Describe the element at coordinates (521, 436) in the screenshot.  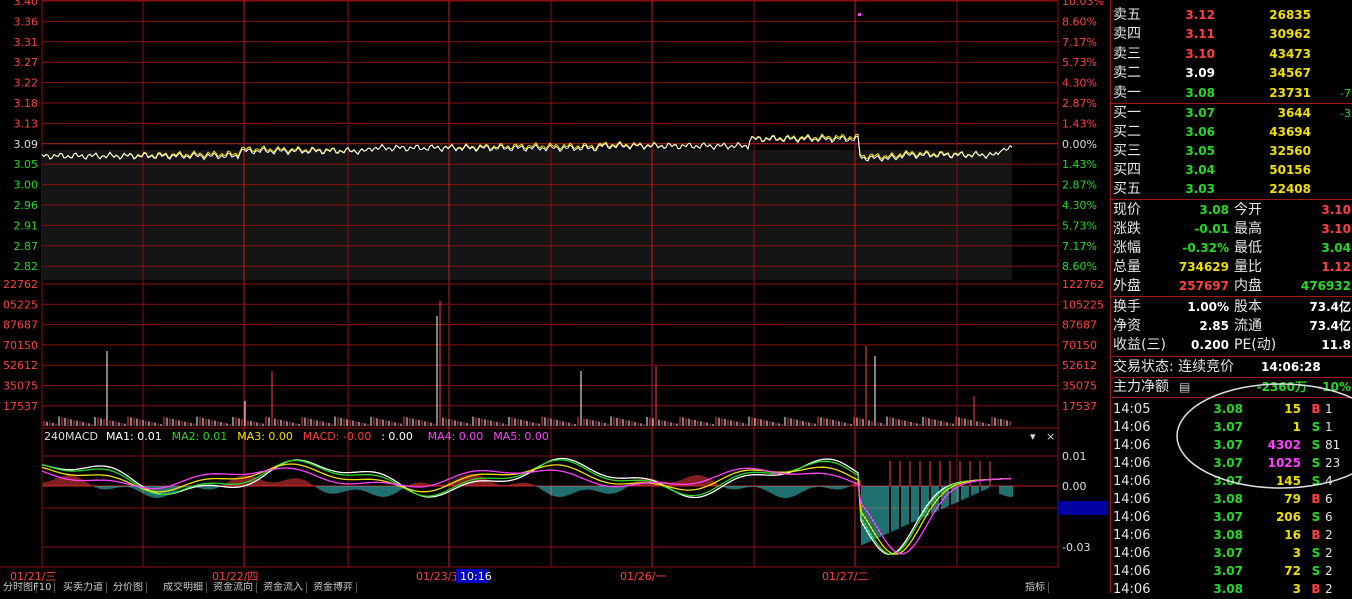
I see `macd-legend-item: MA5: 0.00` at that location.